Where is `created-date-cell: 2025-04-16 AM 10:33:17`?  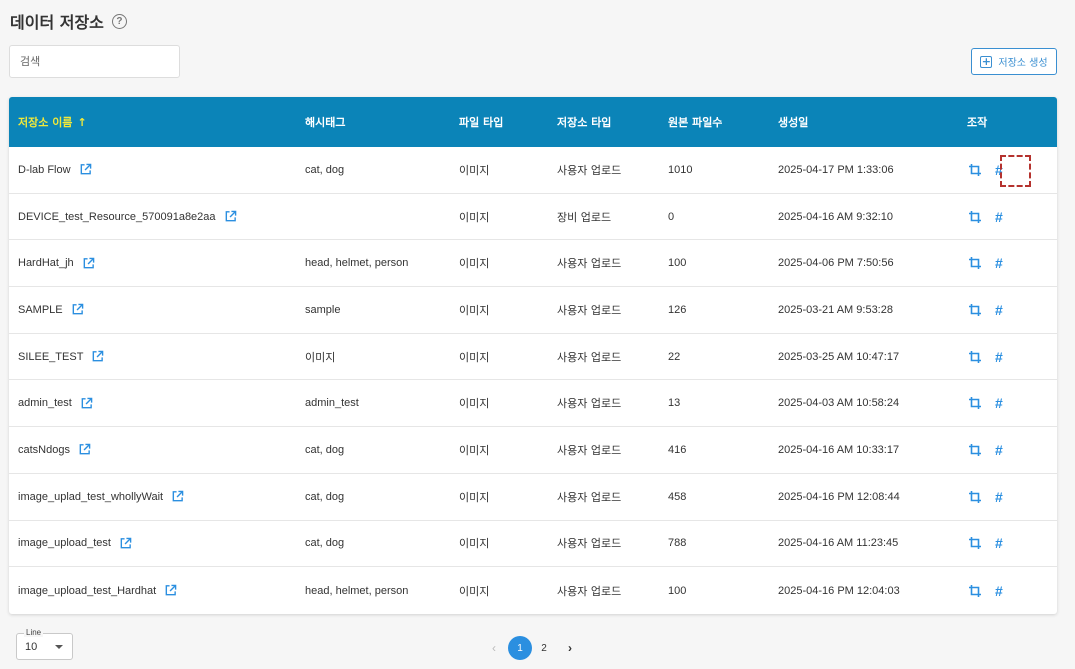 created-date-cell: 2025-04-16 AM 10:33:17 is located at coordinates (839, 449).